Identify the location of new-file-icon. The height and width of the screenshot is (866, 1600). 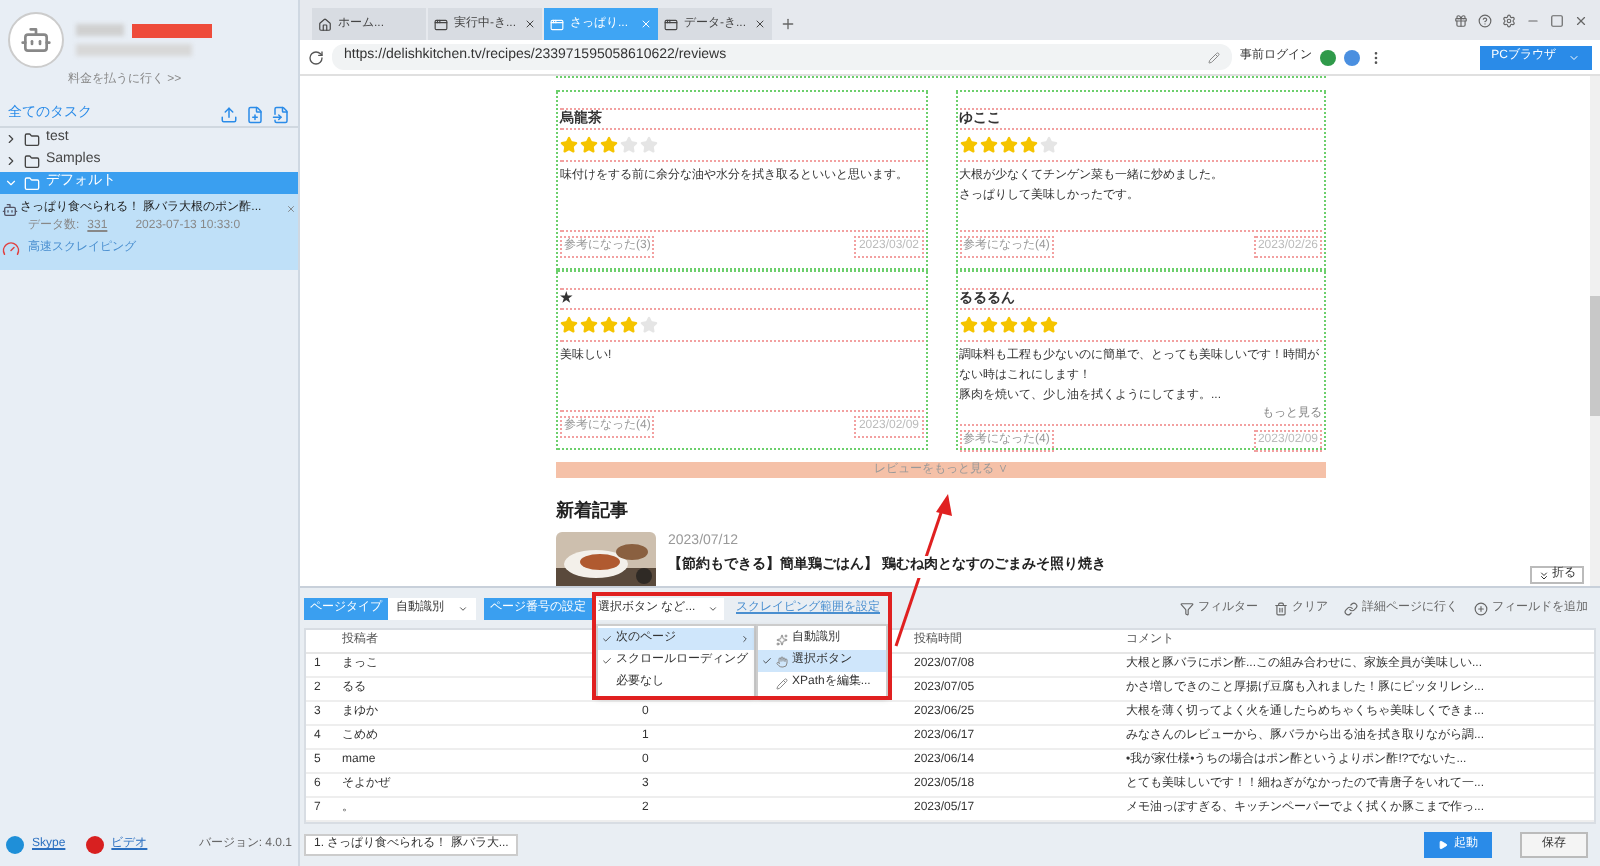
(255, 115).